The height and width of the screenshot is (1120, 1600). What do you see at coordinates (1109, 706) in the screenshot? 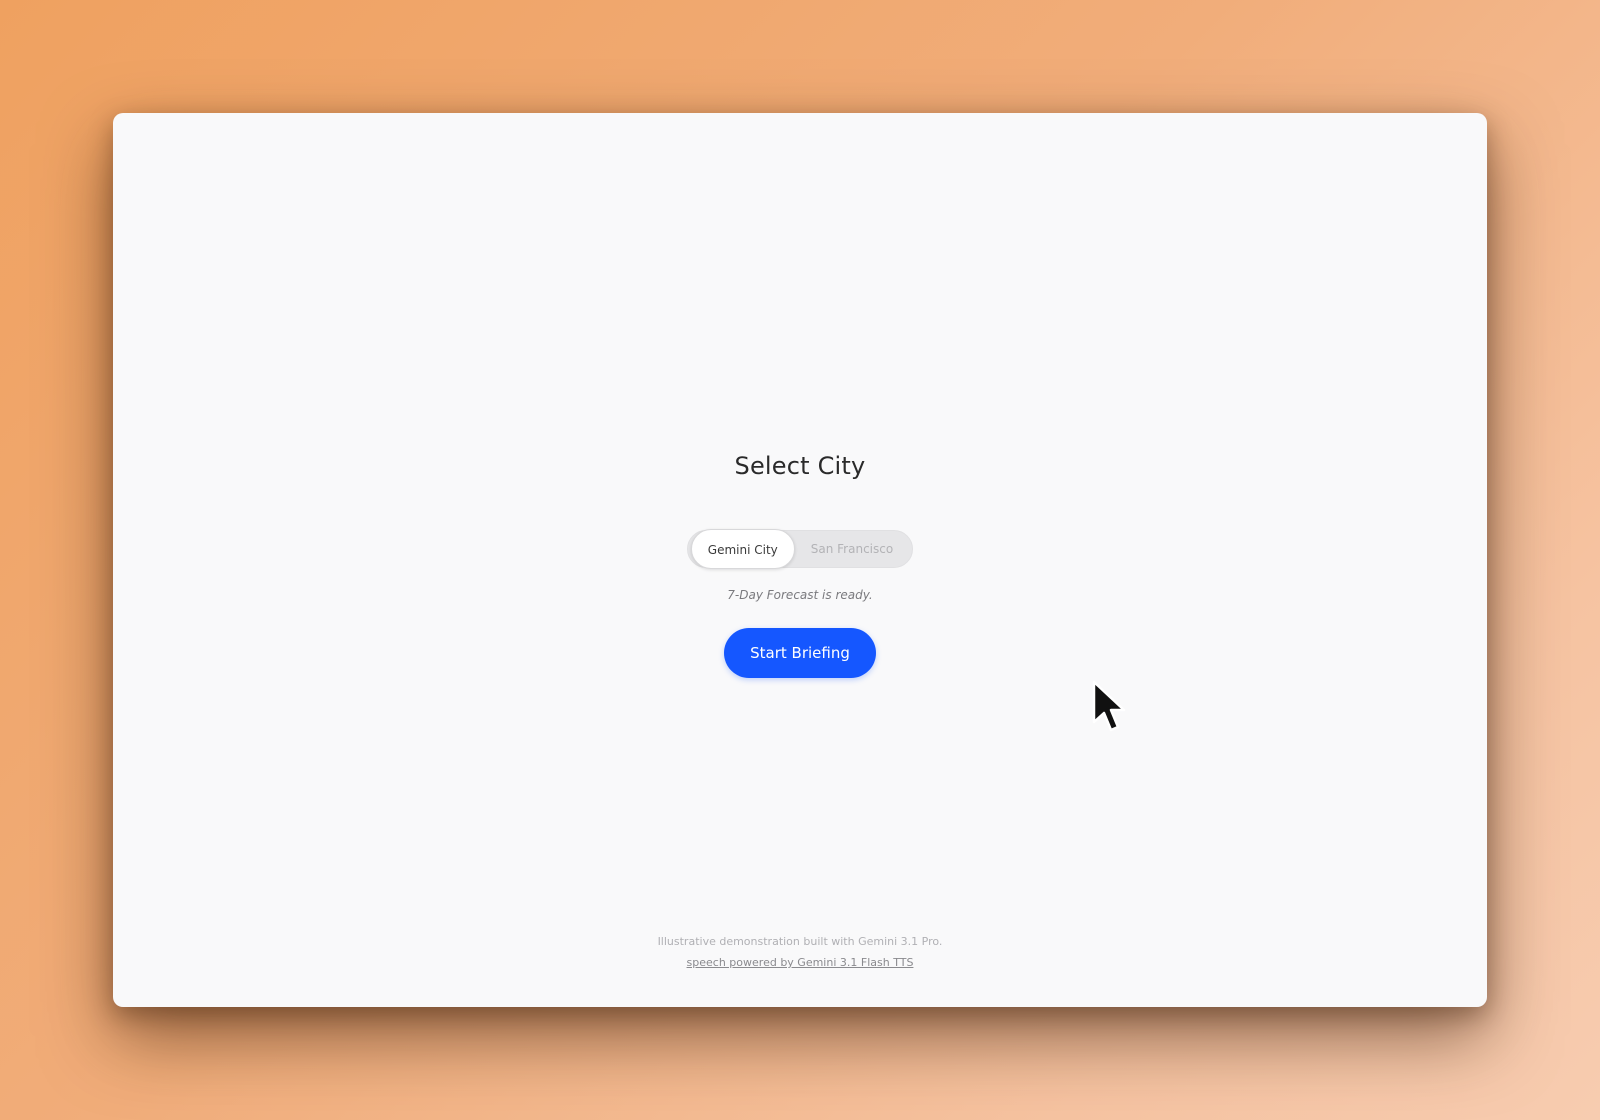
I see `mouse-pointer-icon` at bounding box center [1109, 706].